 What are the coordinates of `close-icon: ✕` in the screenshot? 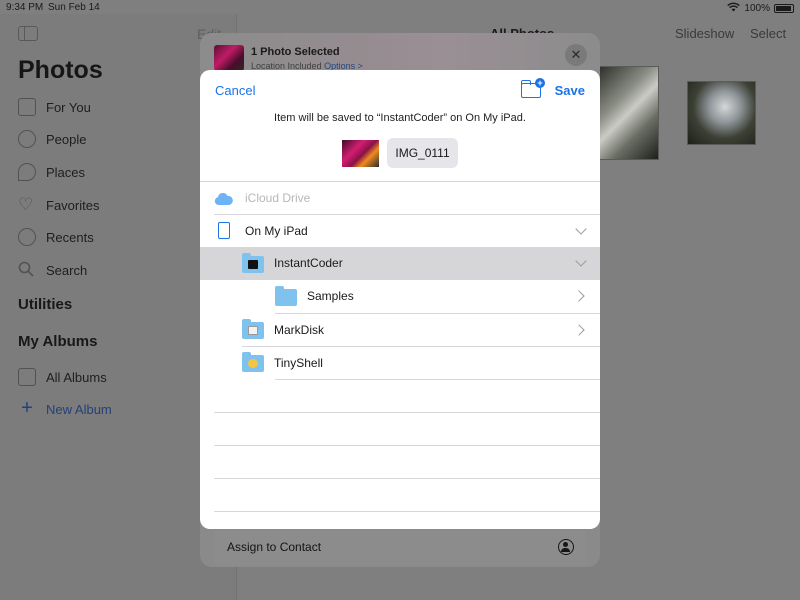 It's located at (576, 55).